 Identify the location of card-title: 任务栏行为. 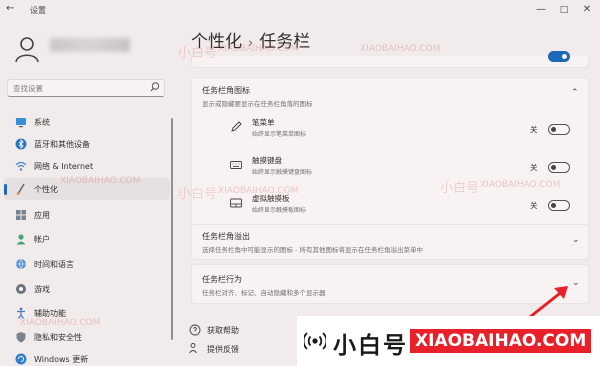
(222, 279).